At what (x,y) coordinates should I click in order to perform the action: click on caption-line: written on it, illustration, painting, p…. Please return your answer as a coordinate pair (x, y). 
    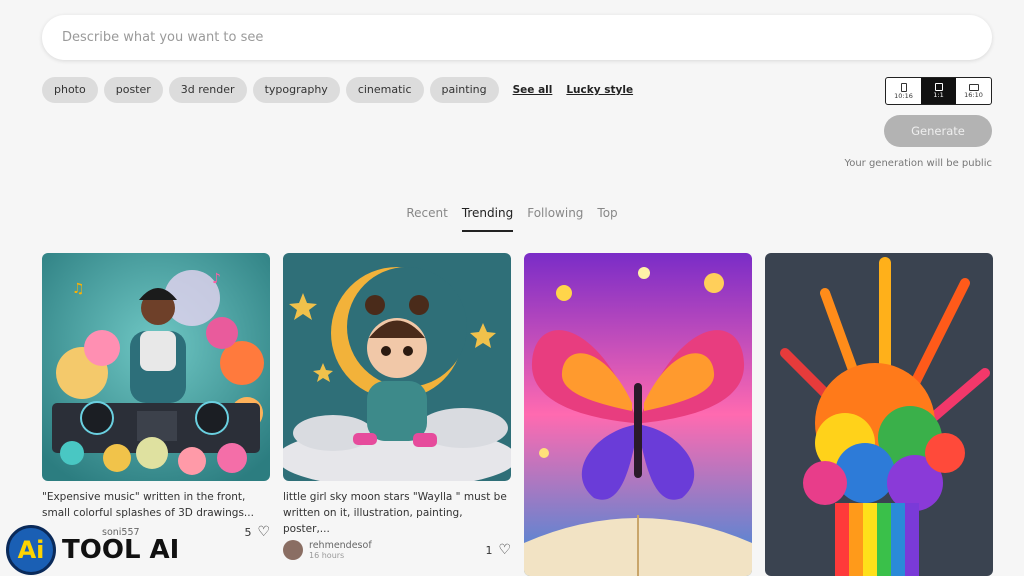
    Looking at the image, I should click on (373, 521).